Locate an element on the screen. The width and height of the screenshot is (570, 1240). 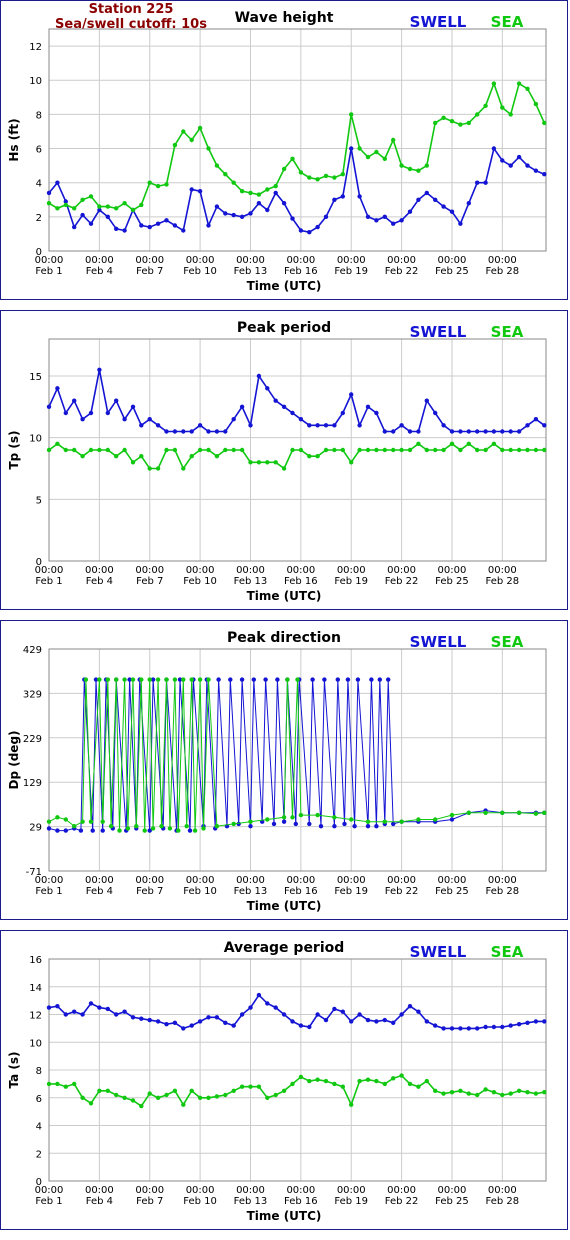
chart-title: Peak period is located at coordinates (284, 328).